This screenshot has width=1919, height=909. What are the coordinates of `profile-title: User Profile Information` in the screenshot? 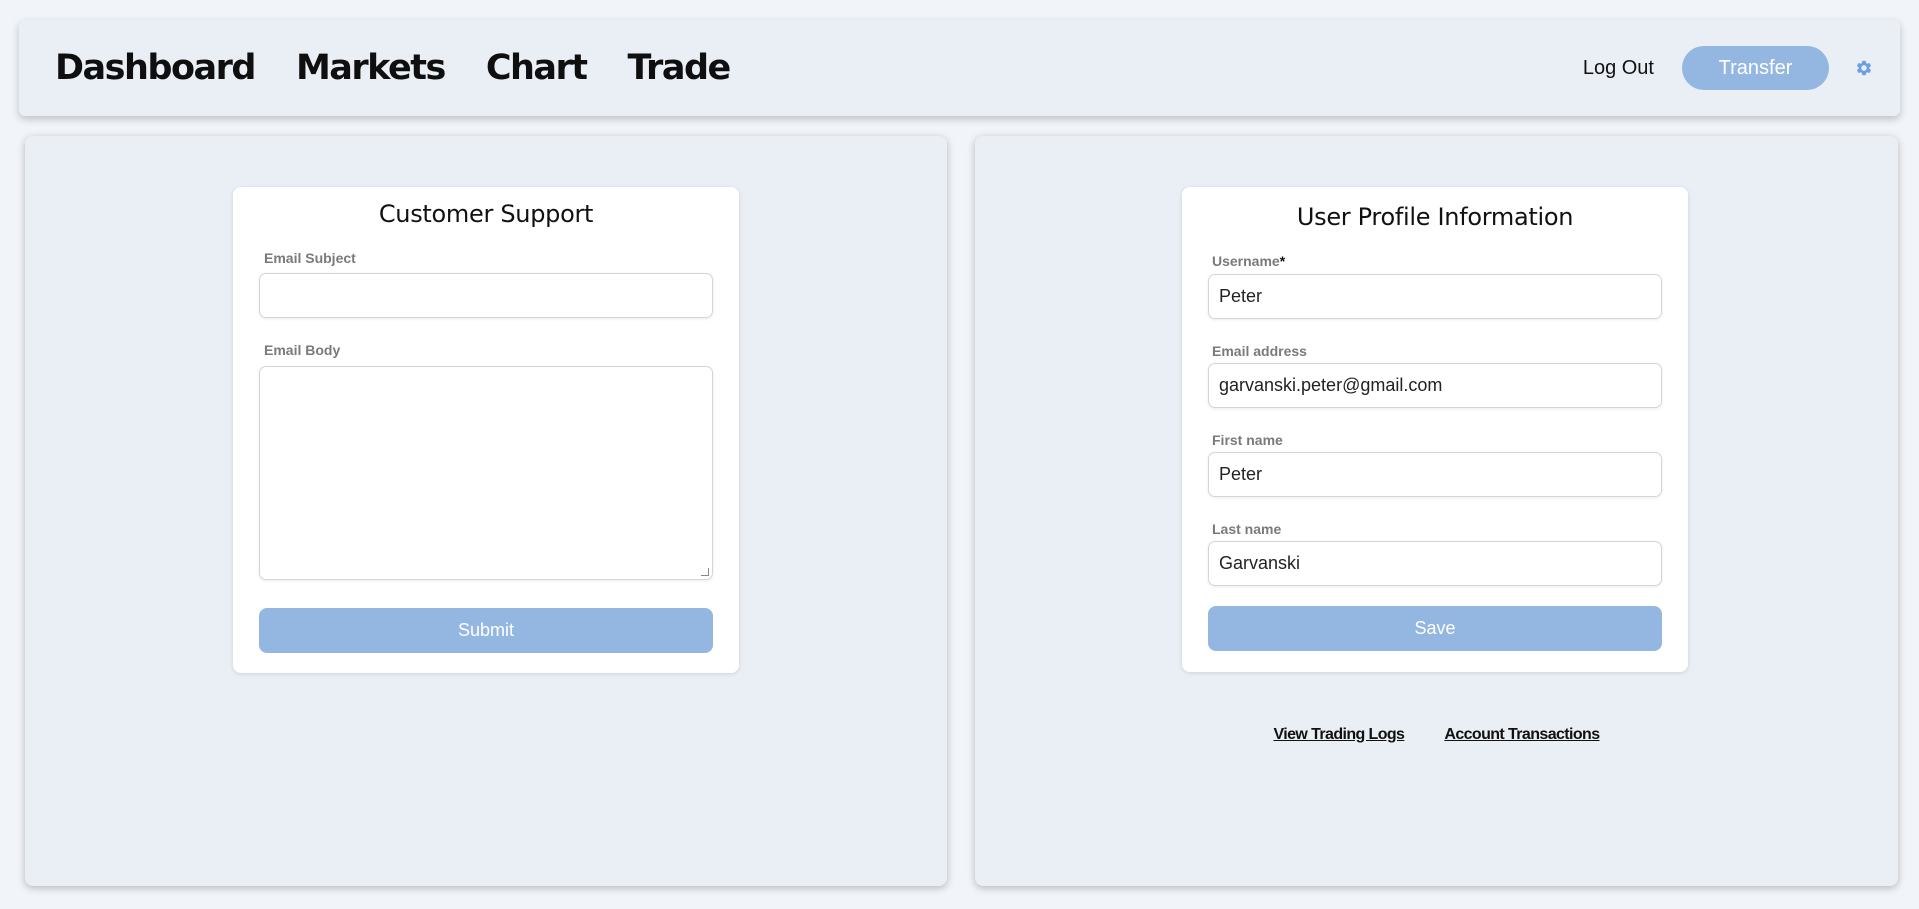 It's located at (1435, 217).